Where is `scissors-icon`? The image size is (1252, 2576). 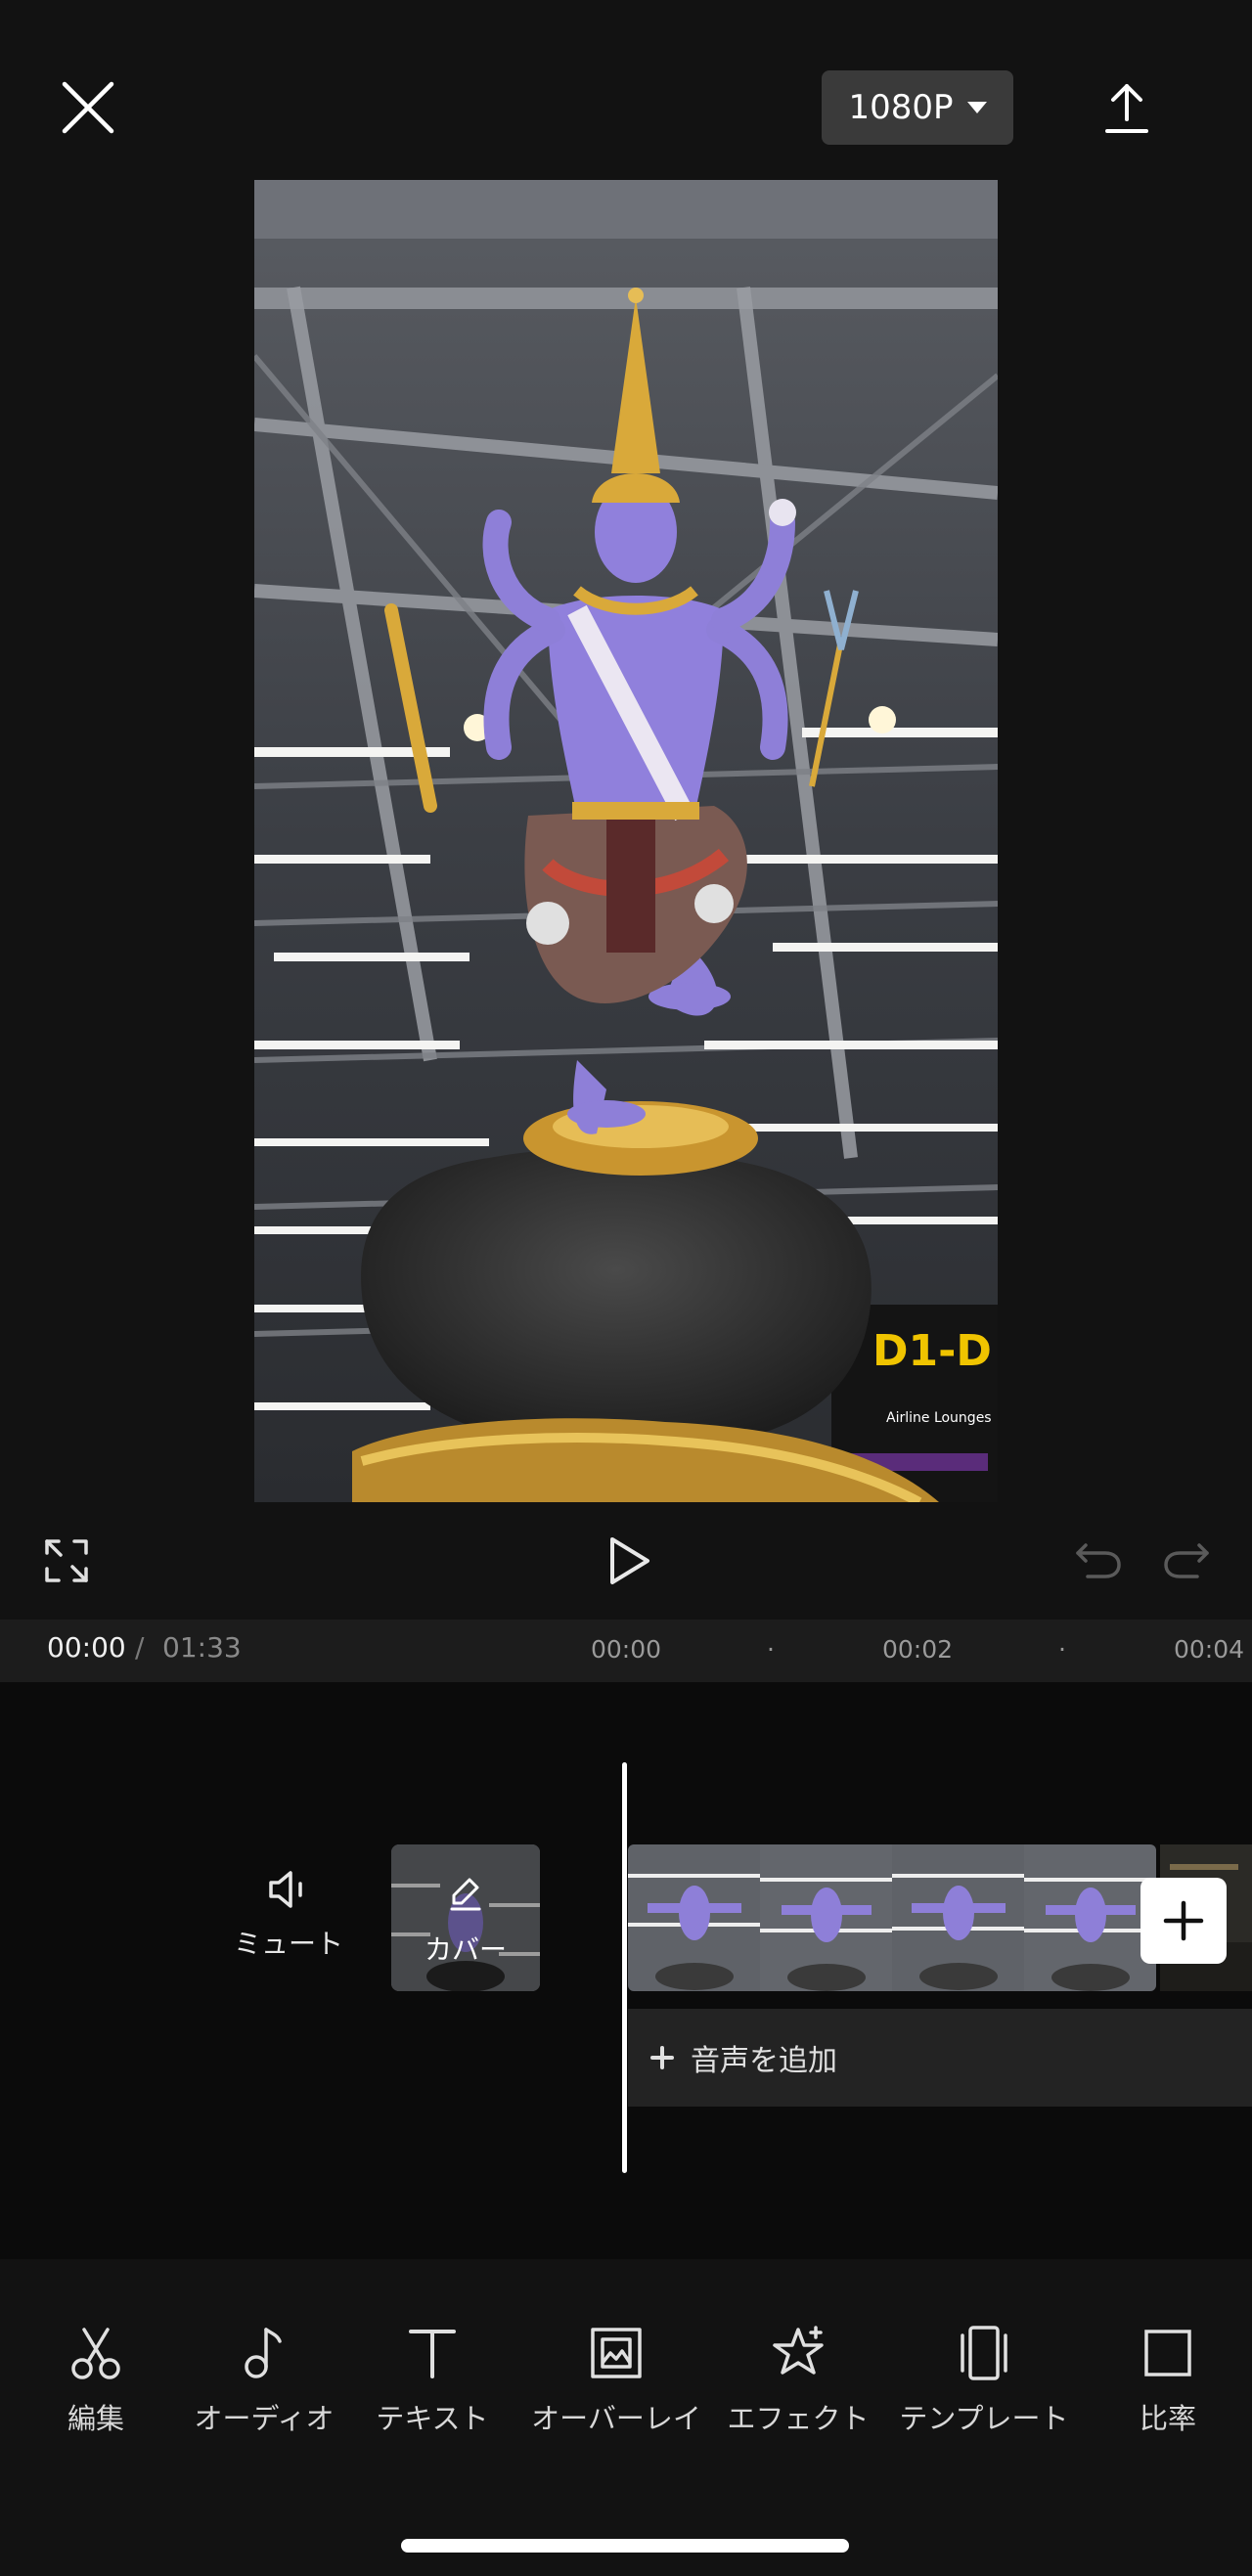 scissors-icon is located at coordinates (95, 2353).